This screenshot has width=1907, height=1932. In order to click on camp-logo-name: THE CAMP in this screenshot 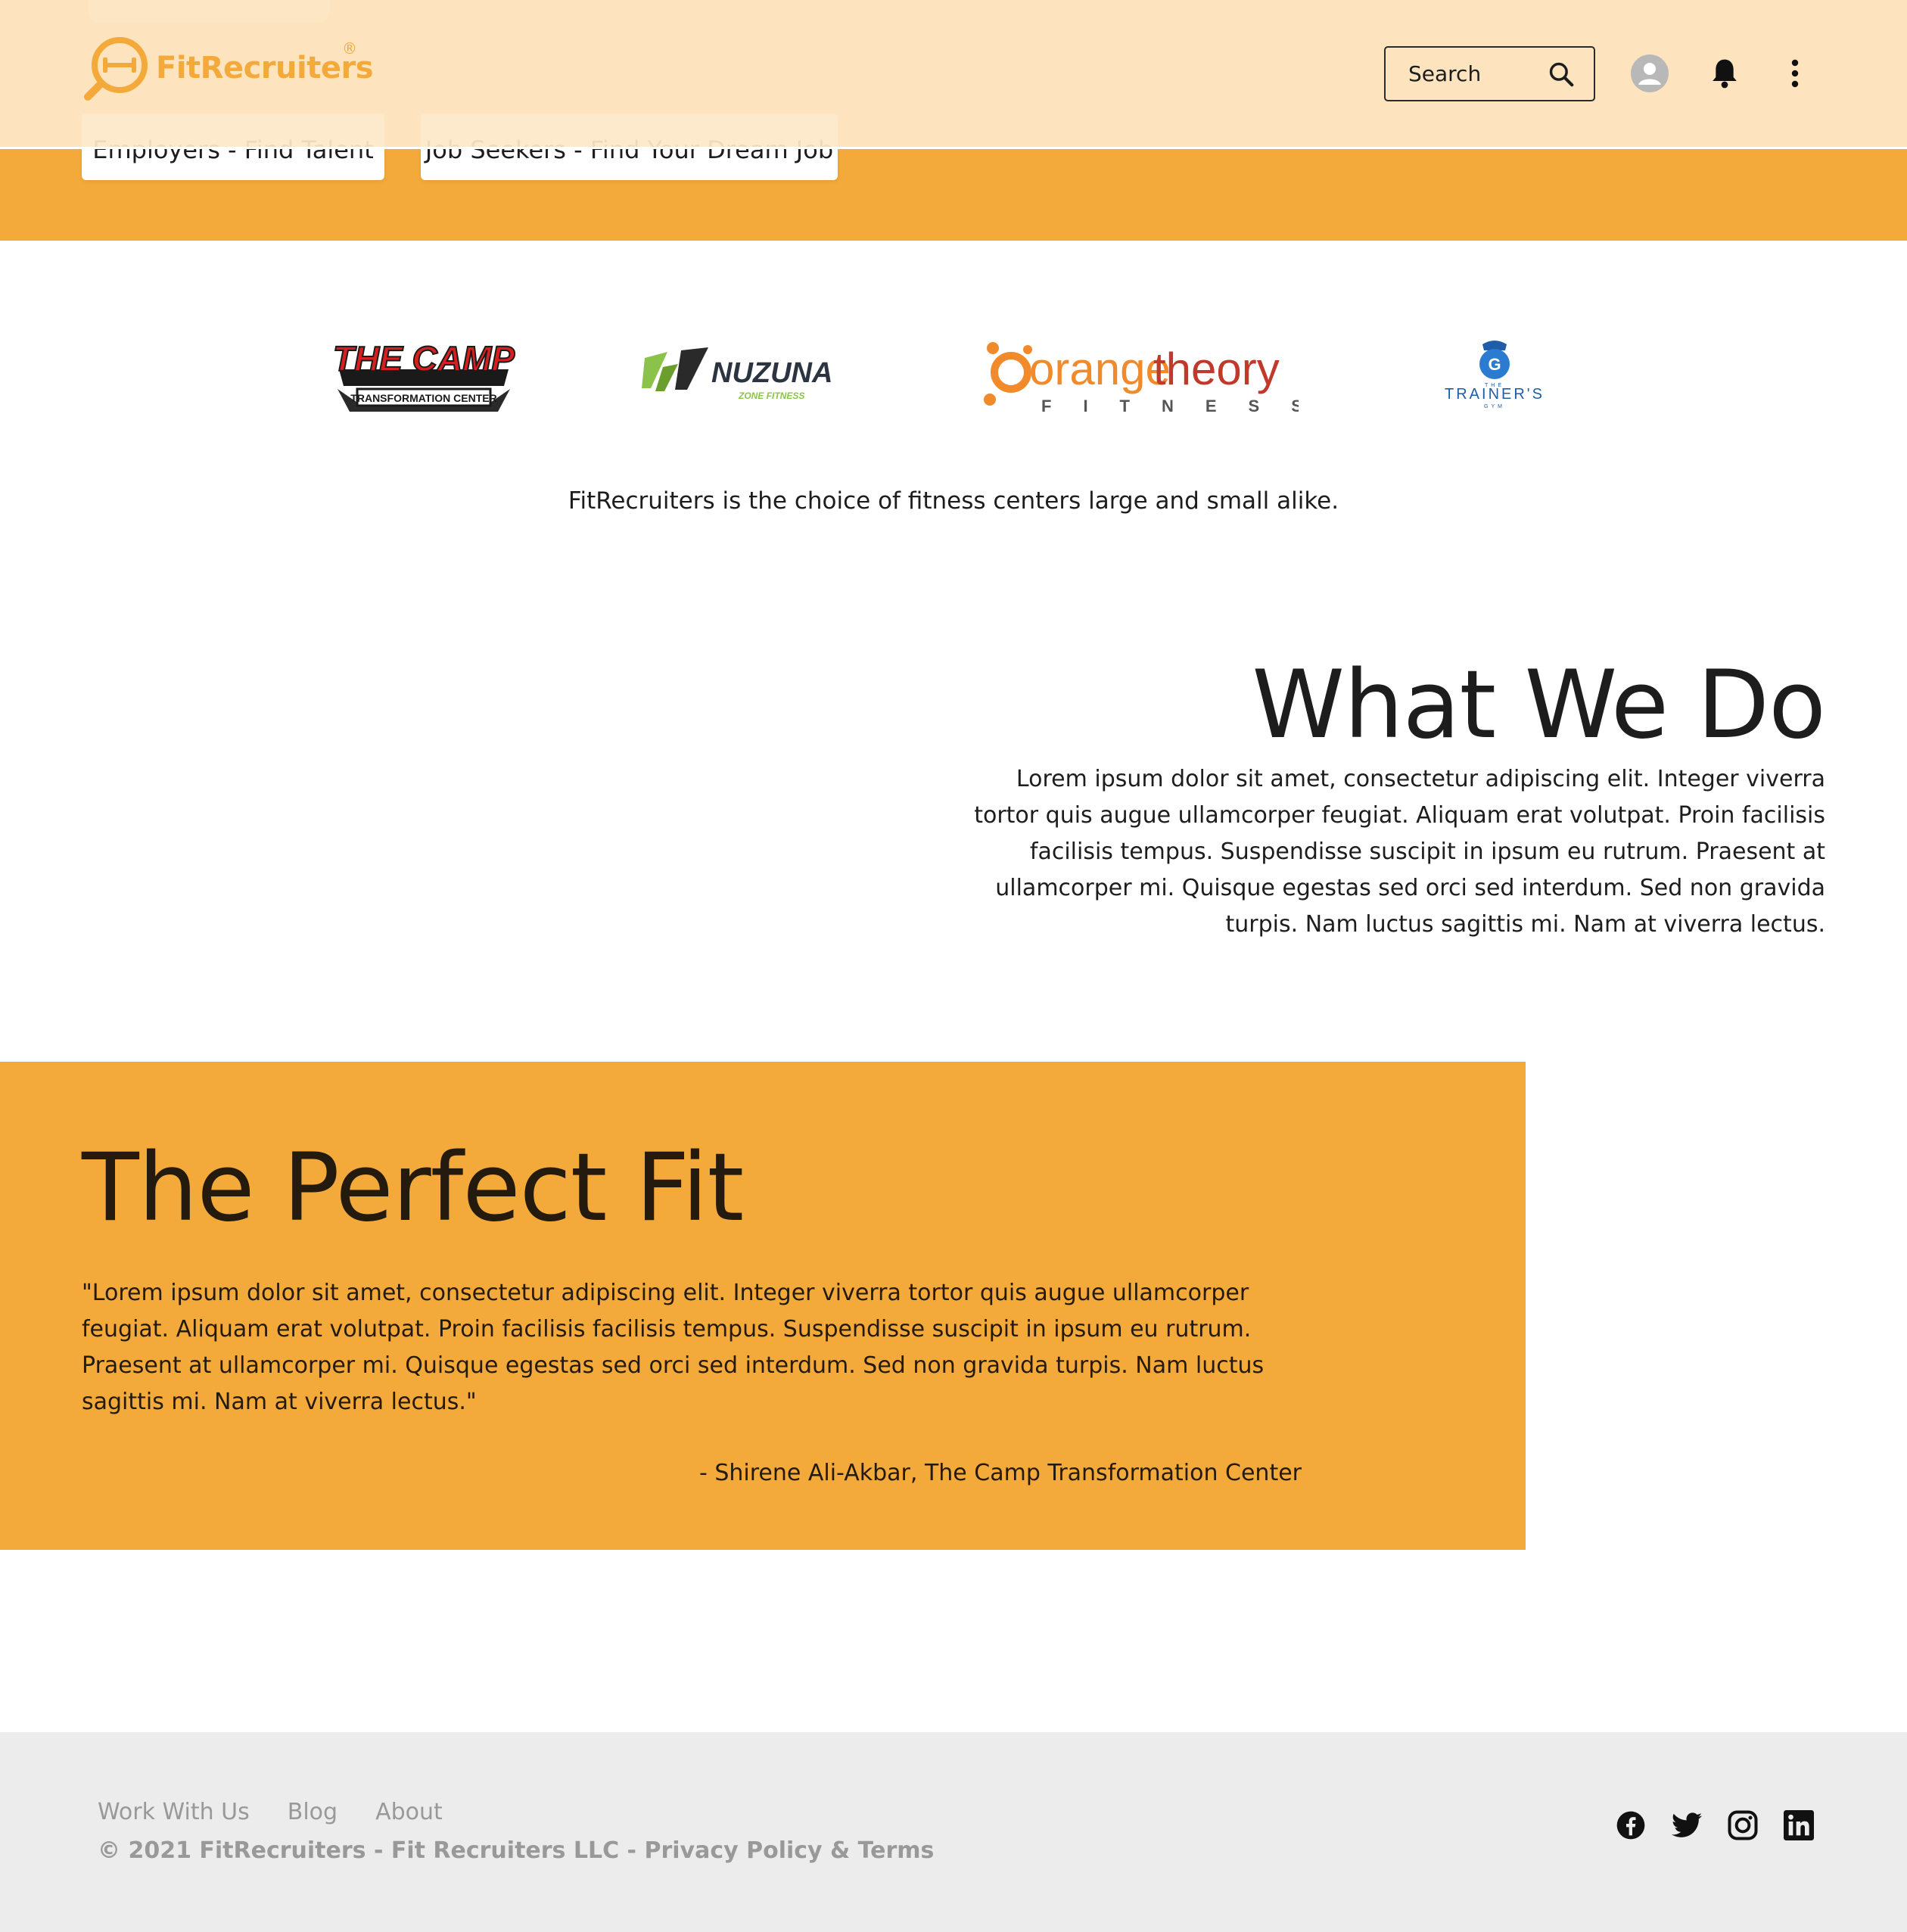, I will do `click(424, 358)`.